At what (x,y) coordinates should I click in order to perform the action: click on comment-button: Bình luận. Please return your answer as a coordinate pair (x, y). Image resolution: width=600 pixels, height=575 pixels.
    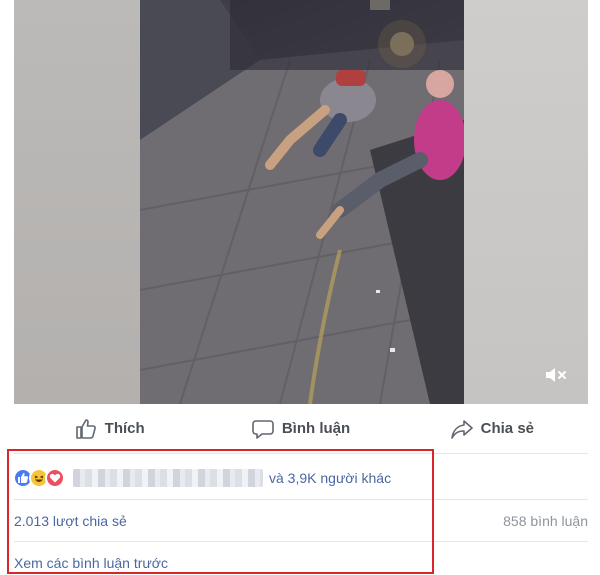
    Looking at the image, I should click on (300, 428).